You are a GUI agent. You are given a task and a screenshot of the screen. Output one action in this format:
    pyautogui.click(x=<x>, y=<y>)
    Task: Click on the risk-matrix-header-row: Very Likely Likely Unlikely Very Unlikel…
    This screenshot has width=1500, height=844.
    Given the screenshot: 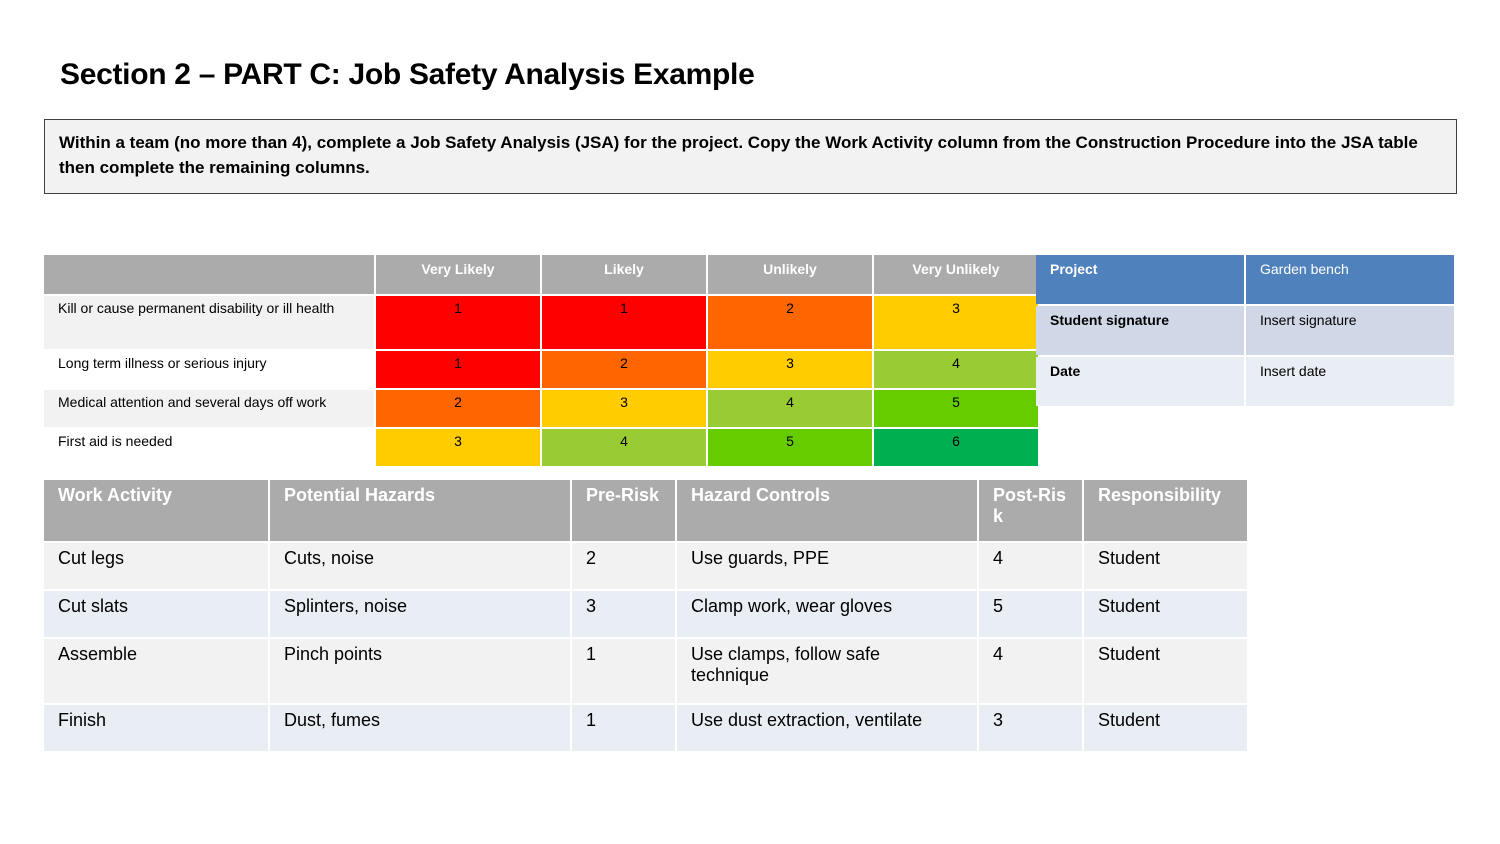 What is the action you would take?
    pyautogui.click(x=541, y=274)
    